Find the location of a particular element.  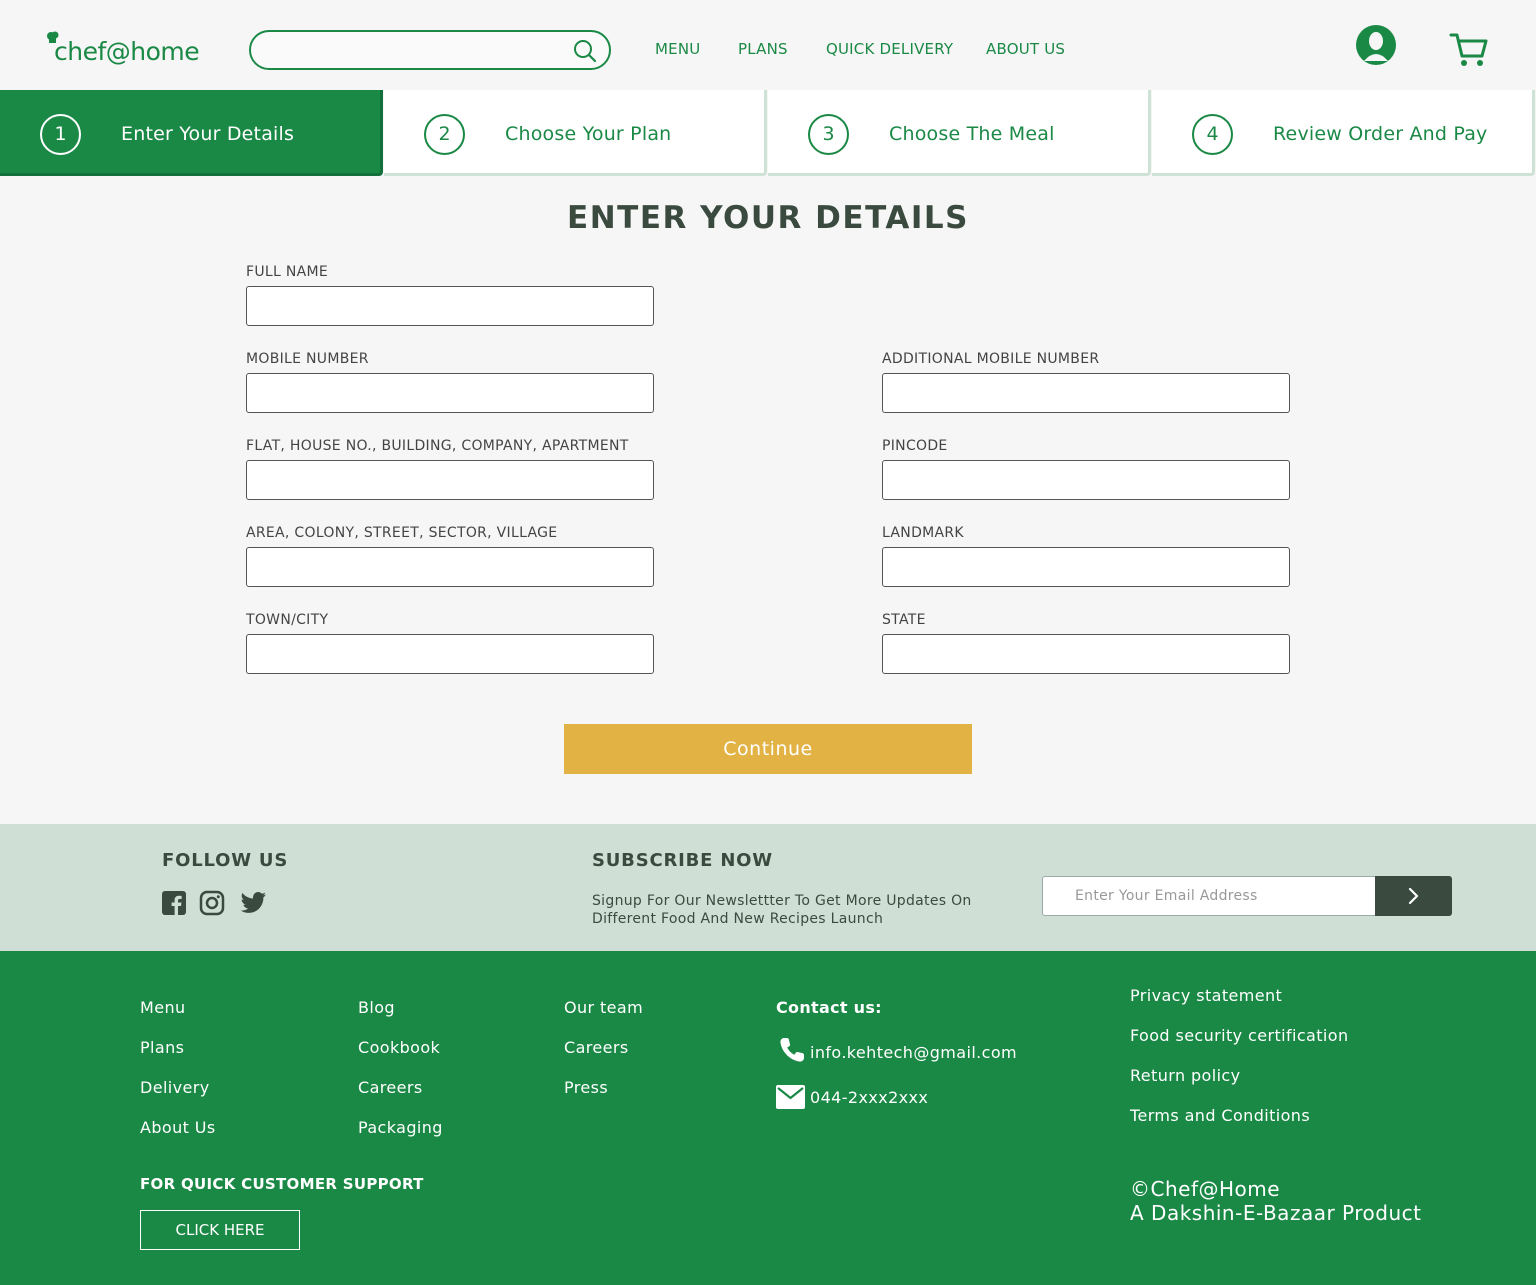

additional-mobile-field is located at coordinates (1086, 393).